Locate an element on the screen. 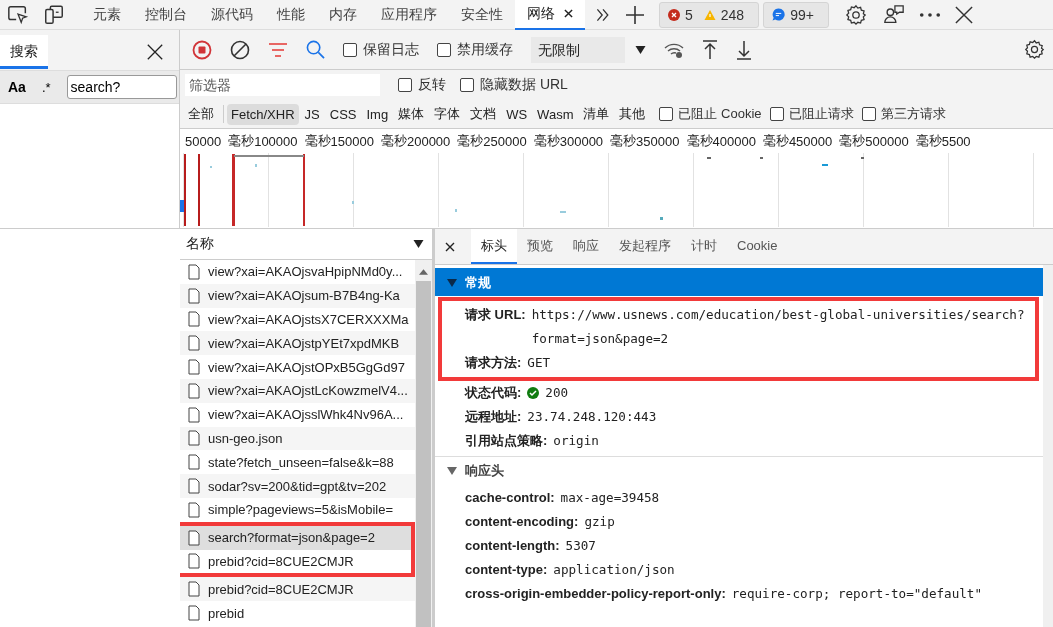 The image size is (1053, 627). checkbox-option: 已阻止 Cookie is located at coordinates (710, 114).